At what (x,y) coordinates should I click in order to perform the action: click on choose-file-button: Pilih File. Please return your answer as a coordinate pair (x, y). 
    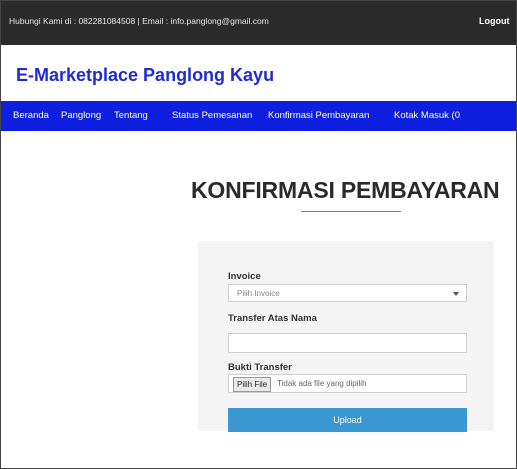
    Looking at the image, I should click on (252, 384).